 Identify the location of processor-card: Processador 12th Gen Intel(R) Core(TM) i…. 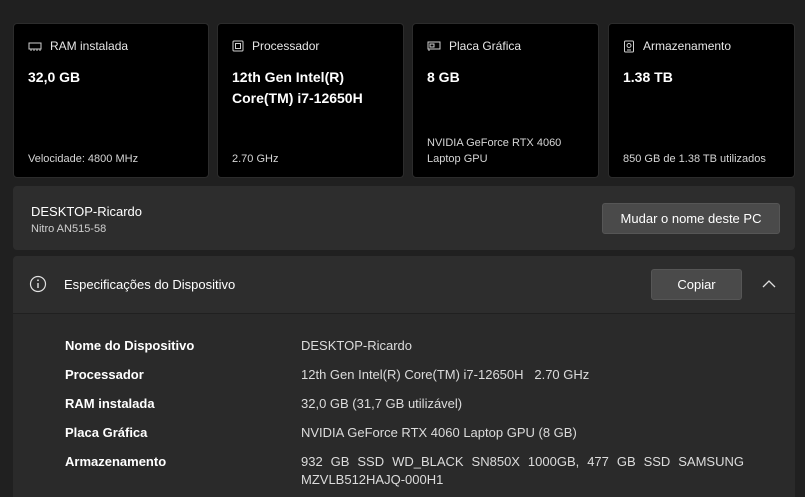
(310, 100).